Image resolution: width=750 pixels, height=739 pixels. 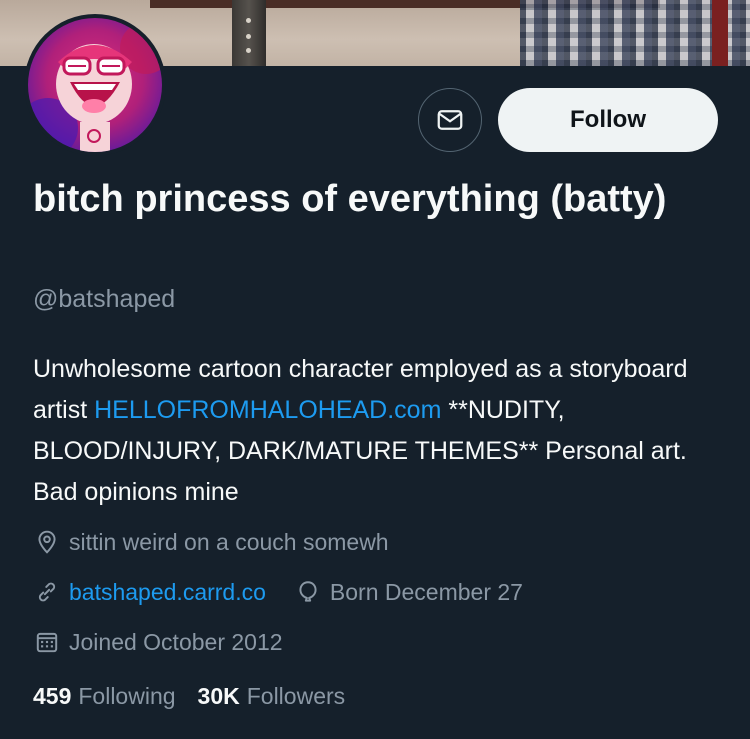 What do you see at coordinates (47, 542) in the screenshot?
I see `location-pin-icon` at bounding box center [47, 542].